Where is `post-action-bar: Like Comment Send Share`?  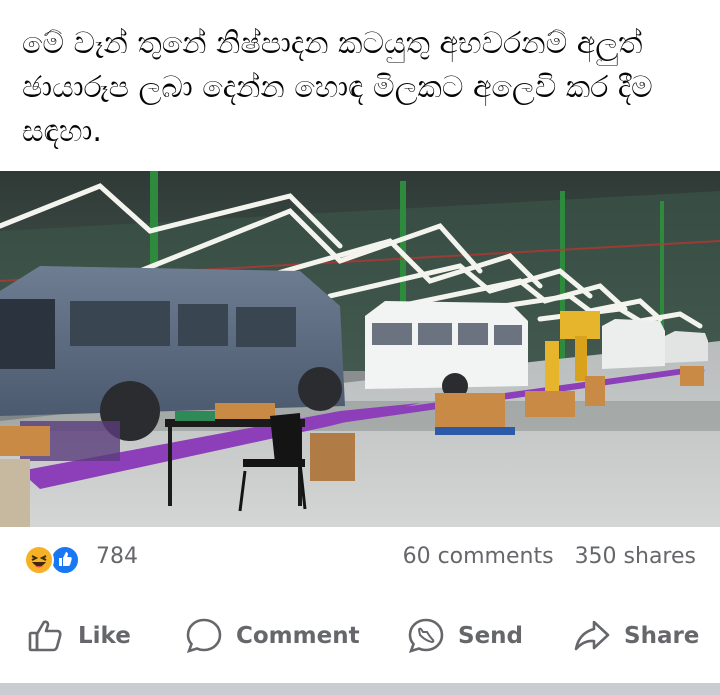
post-action-bar: Like Comment Send Share is located at coordinates (360, 636).